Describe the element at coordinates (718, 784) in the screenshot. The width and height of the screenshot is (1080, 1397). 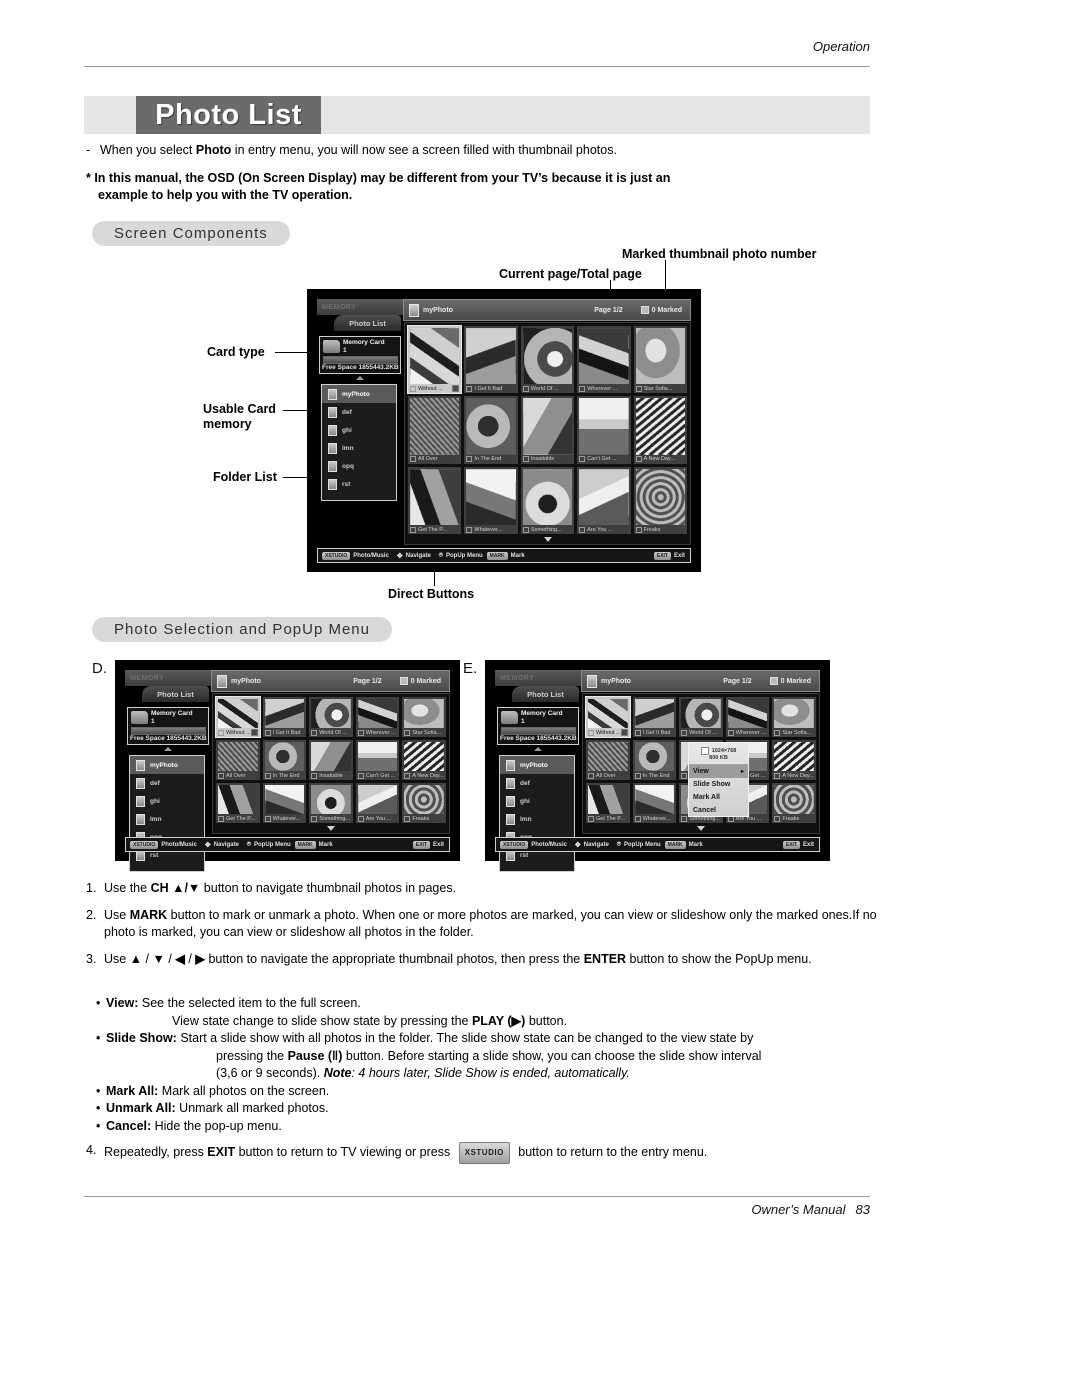
I see `popup-item-slide-show: Slide Show` at that location.